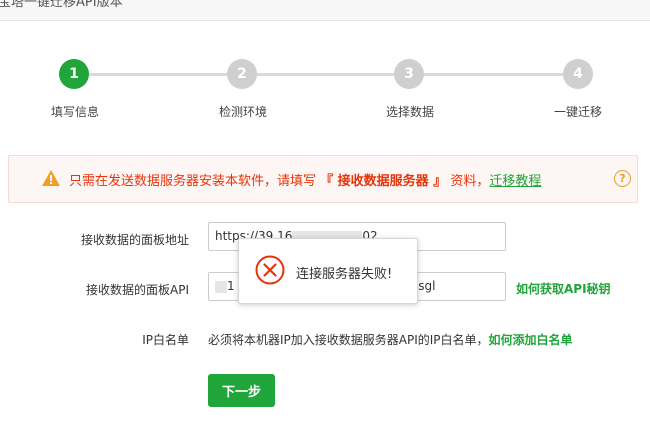 This screenshot has height=437, width=650. What do you see at coordinates (243, 112) in the screenshot?
I see `step-2-label: 检测环境` at bounding box center [243, 112].